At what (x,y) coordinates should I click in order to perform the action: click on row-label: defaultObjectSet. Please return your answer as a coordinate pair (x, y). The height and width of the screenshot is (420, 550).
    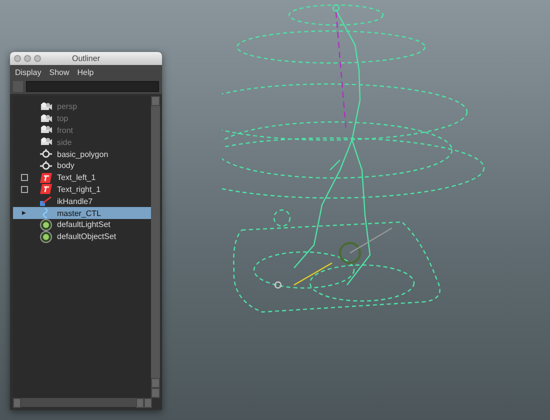
    Looking at the image, I should click on (86, 237).